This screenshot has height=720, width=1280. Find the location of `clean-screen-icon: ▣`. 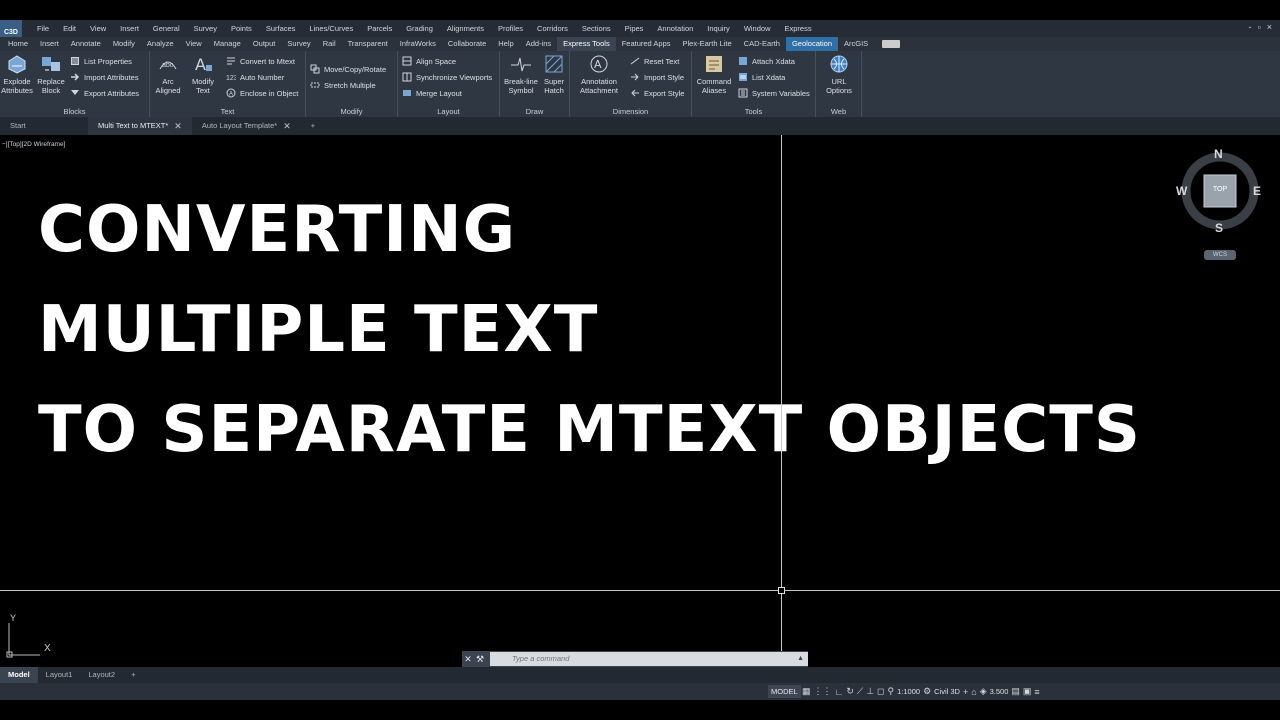

clean-screen-icon: ▣ is located at coordinates (1027, 691).